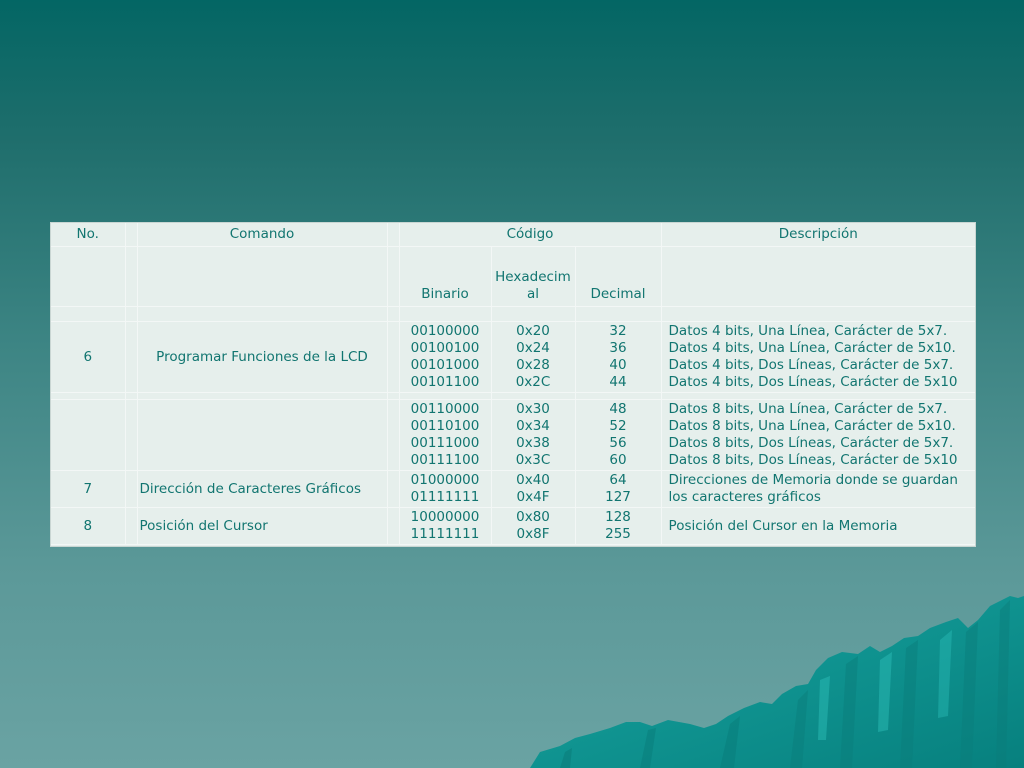 Image resolution: width=1024 pixels, height=768 pixels. I want to click on row-binario: 10000000 11111111, so click(445, 526).